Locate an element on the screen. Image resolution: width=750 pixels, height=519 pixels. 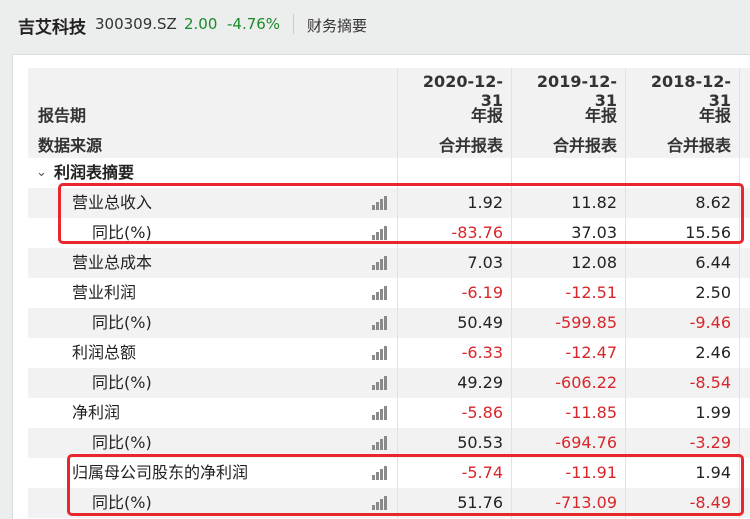
cell-value: -9.46 is located at coordinates (710, 322).